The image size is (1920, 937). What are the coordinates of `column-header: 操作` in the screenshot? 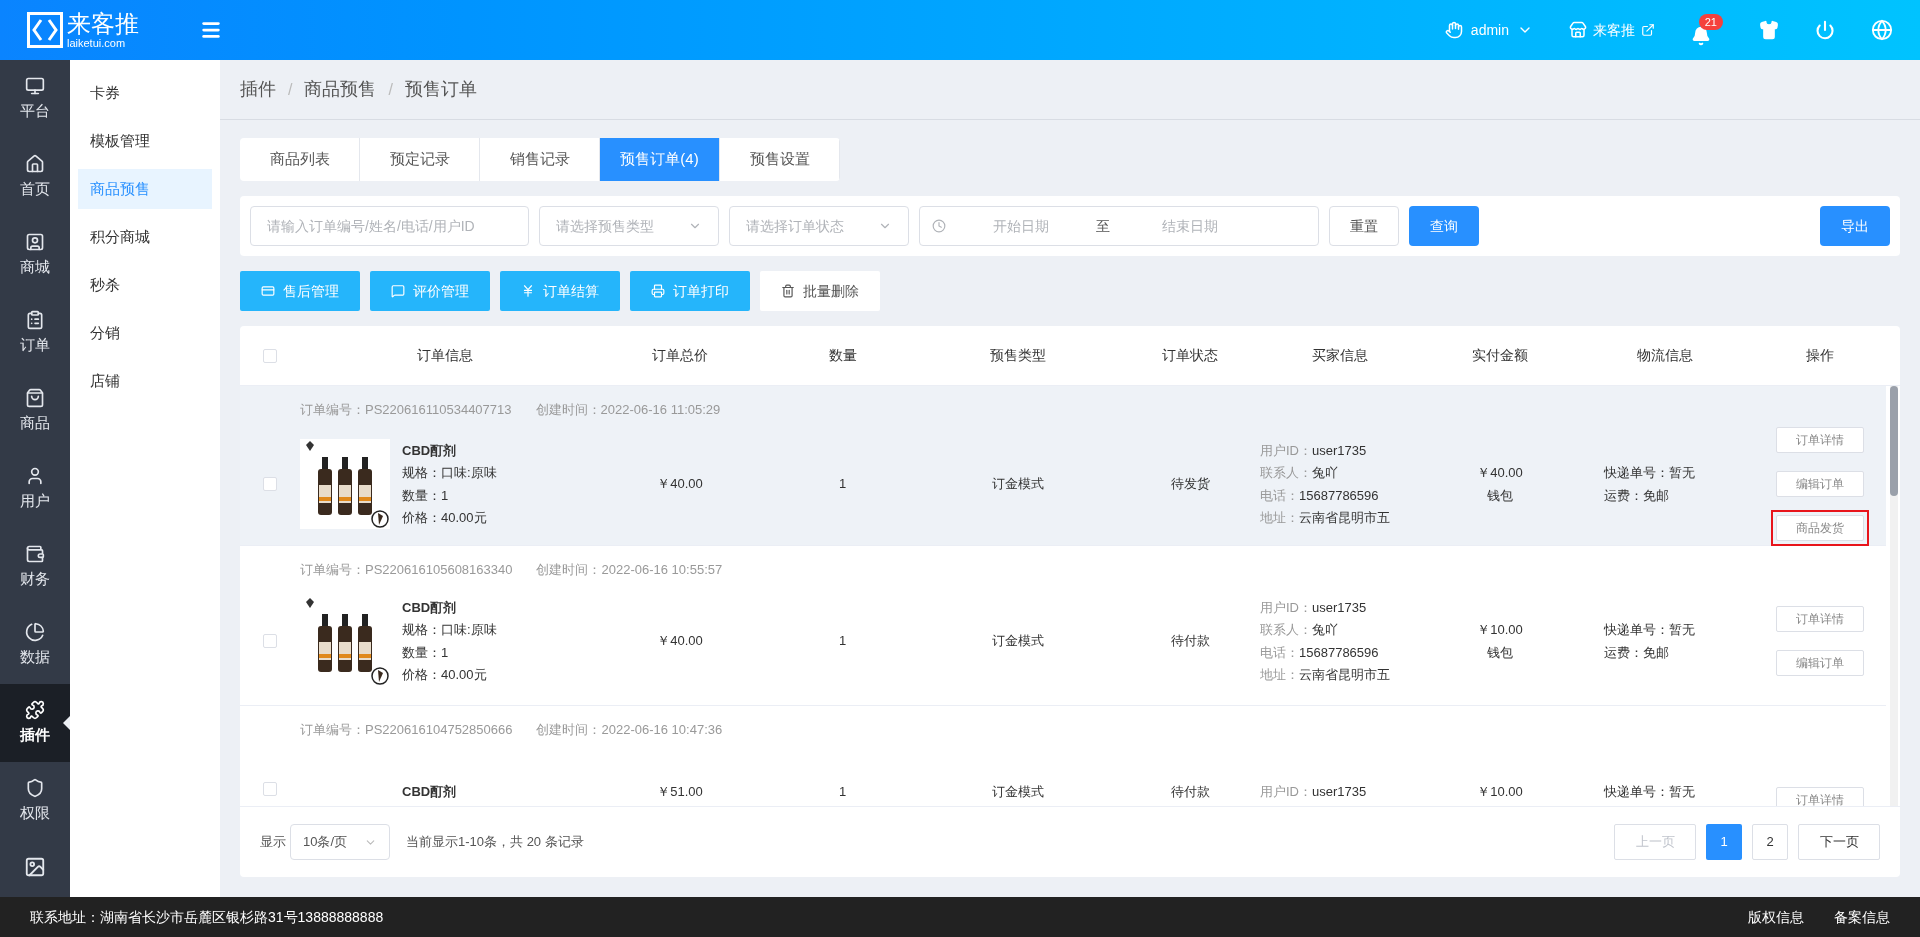 It's located at (1820, 355).